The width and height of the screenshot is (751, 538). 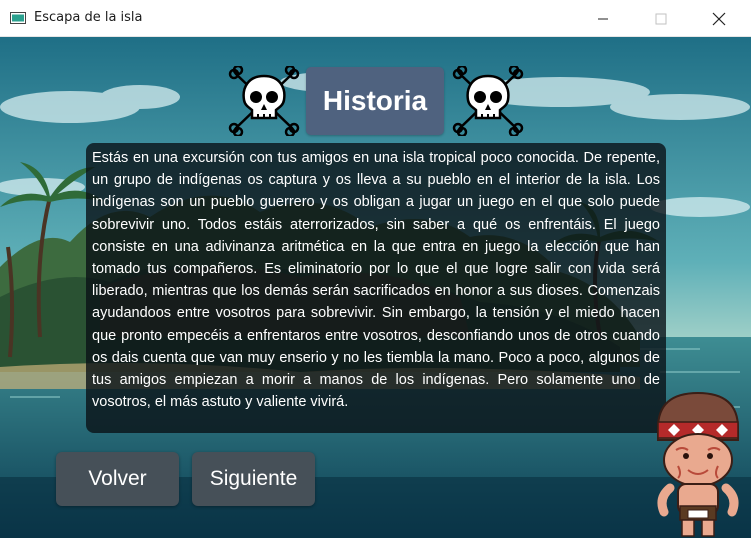 What do you see at coordinates (375, 18) in the screenshot?
I see `window-titlebar: Escapa de la isla` at bounding box center [375, 18].